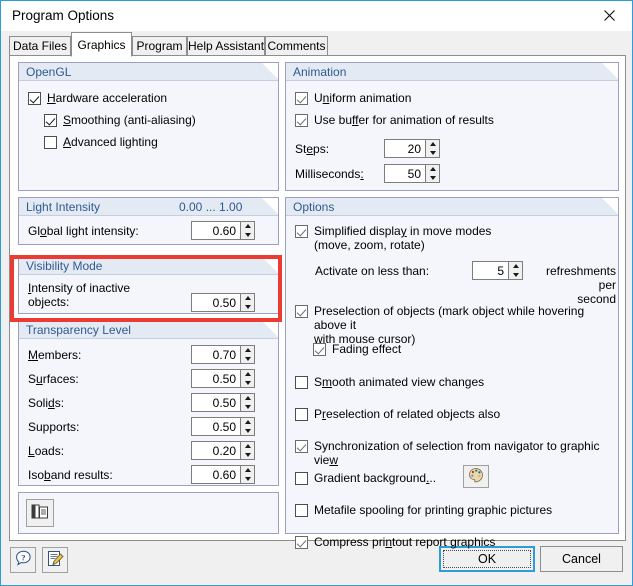 This screenshot has height=586, width=633. I want to click on cancel-button: Cancel, so click(581, 559).